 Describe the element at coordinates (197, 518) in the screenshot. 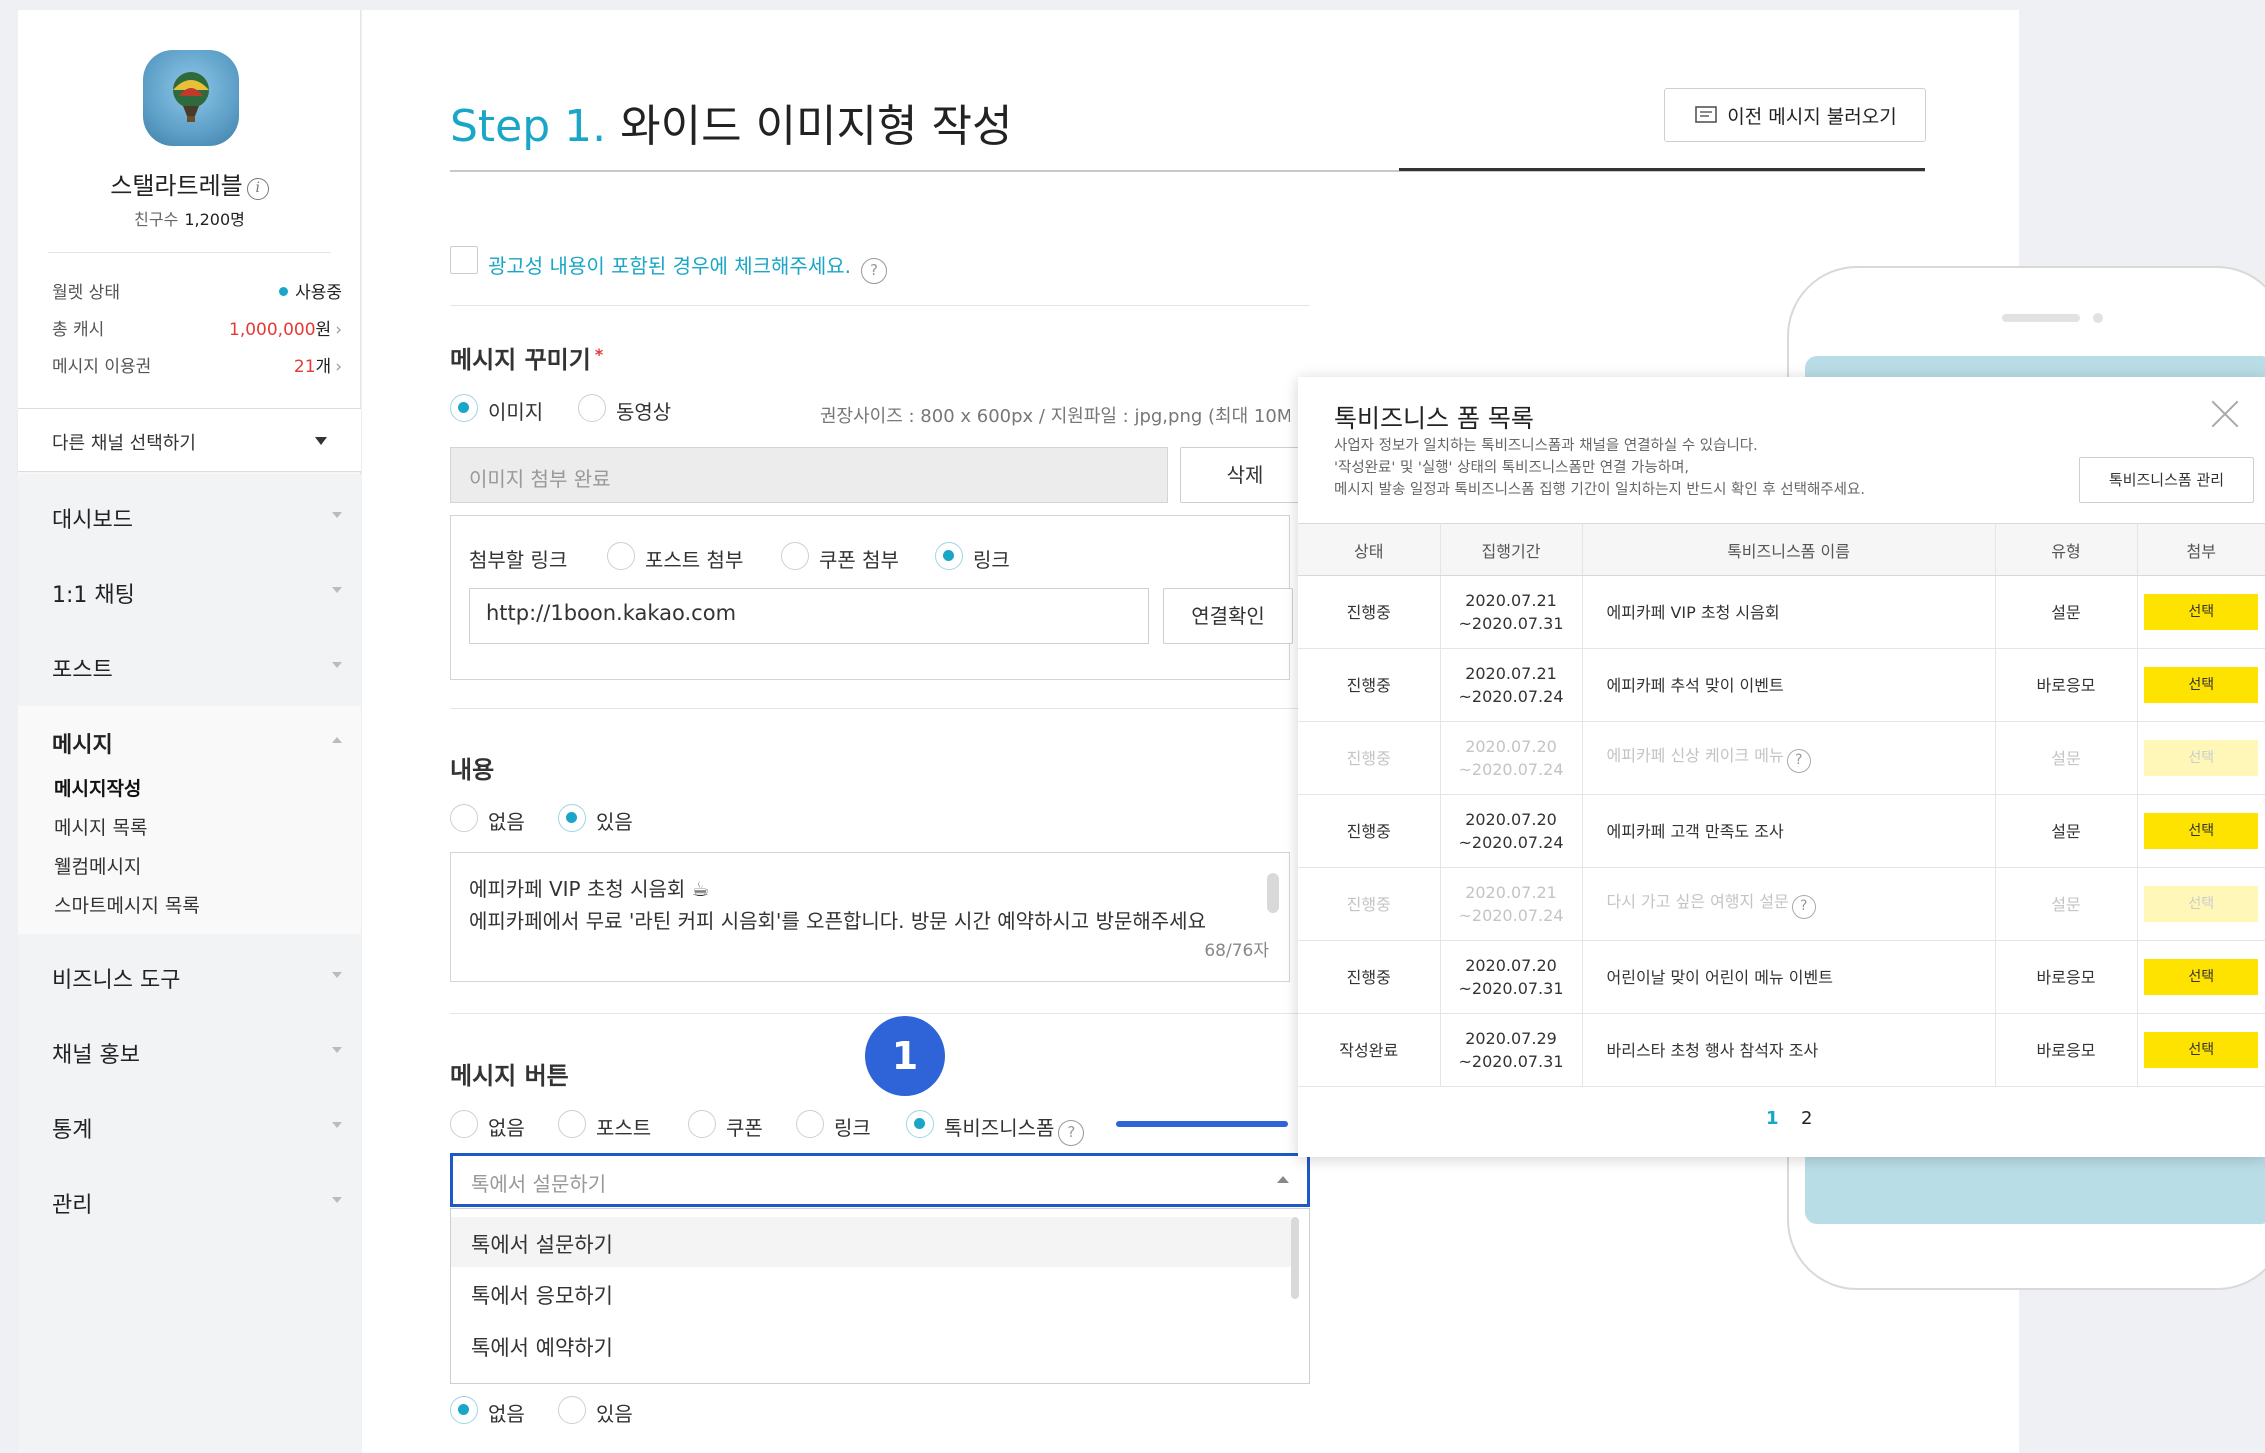

I see `nav-dashboard: 대시보드` at that location.